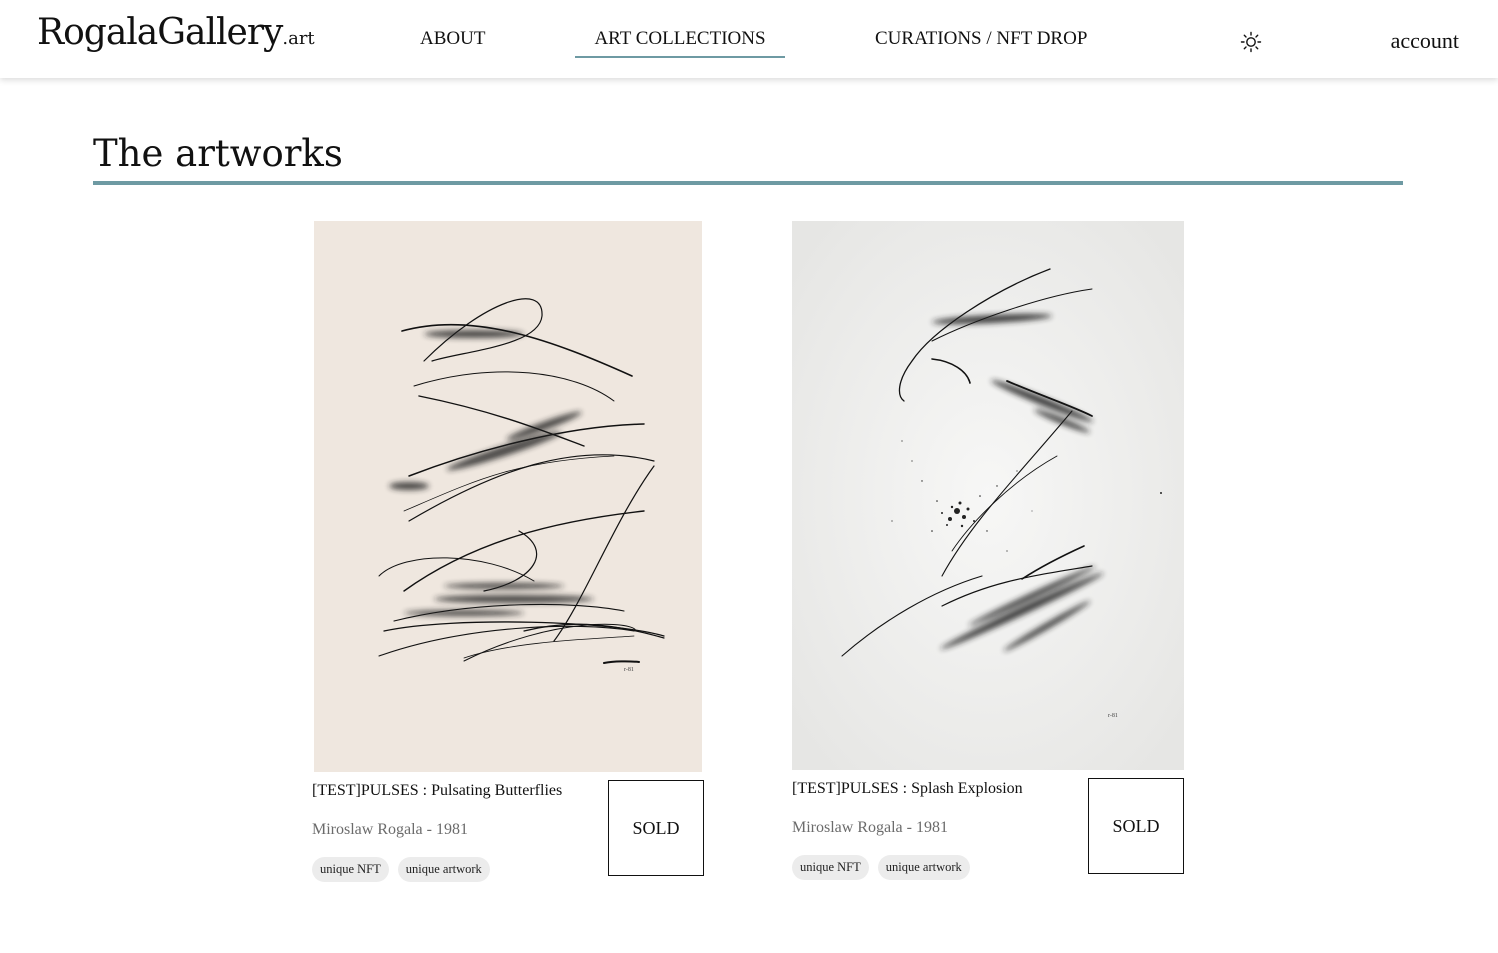  What do you see at coordinates (160, 32) in the screenshot?
I see `logo-main: RogalaGallery` at bounding box center [160, 32].